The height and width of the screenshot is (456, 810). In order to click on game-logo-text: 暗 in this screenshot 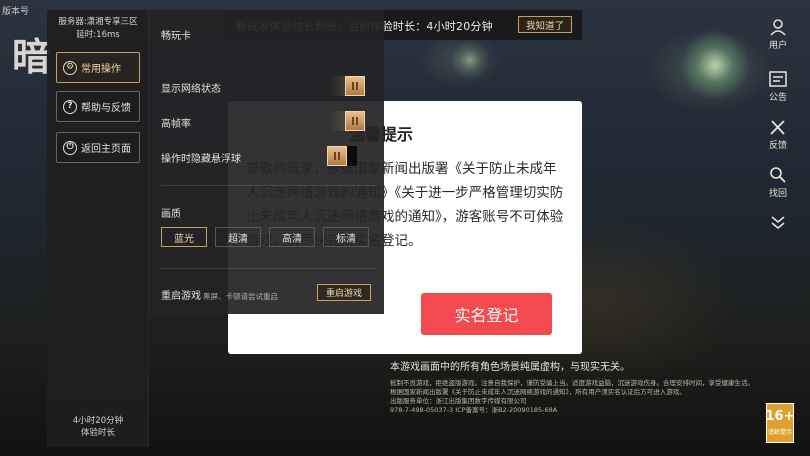, I will do `click(31, 57)`.